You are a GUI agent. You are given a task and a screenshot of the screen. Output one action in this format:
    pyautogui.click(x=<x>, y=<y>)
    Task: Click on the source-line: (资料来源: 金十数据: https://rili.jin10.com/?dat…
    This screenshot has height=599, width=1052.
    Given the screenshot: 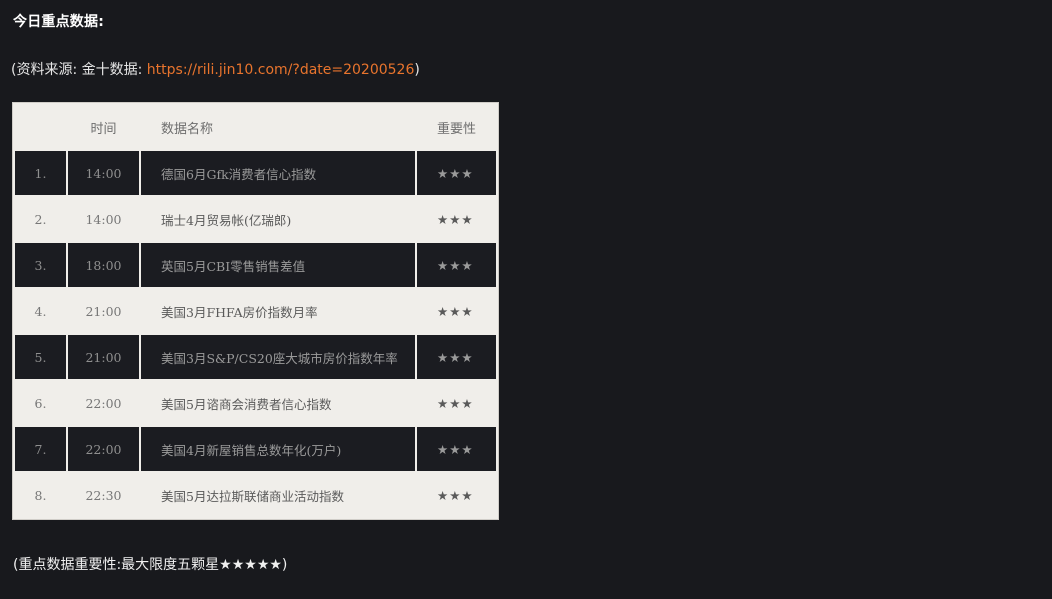 What is the action you would take?
    pyautogui.click(x=215, y=69)
    